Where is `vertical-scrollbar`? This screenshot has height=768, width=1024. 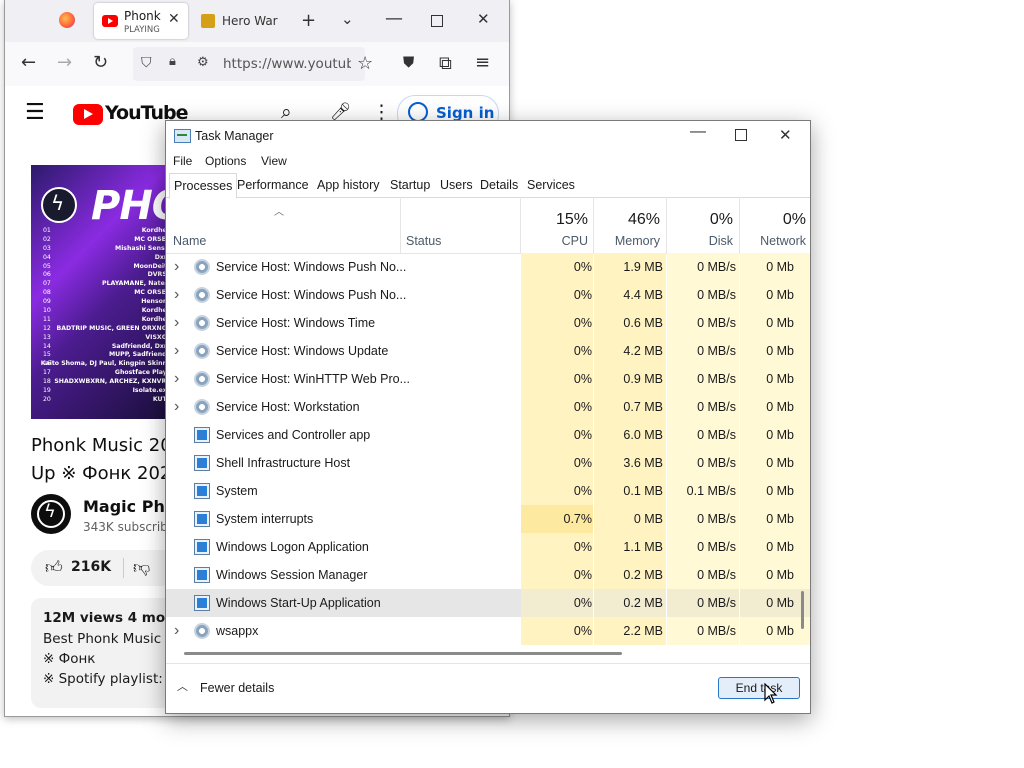 vertical-scrollbar is located at coordinates (802, 610).